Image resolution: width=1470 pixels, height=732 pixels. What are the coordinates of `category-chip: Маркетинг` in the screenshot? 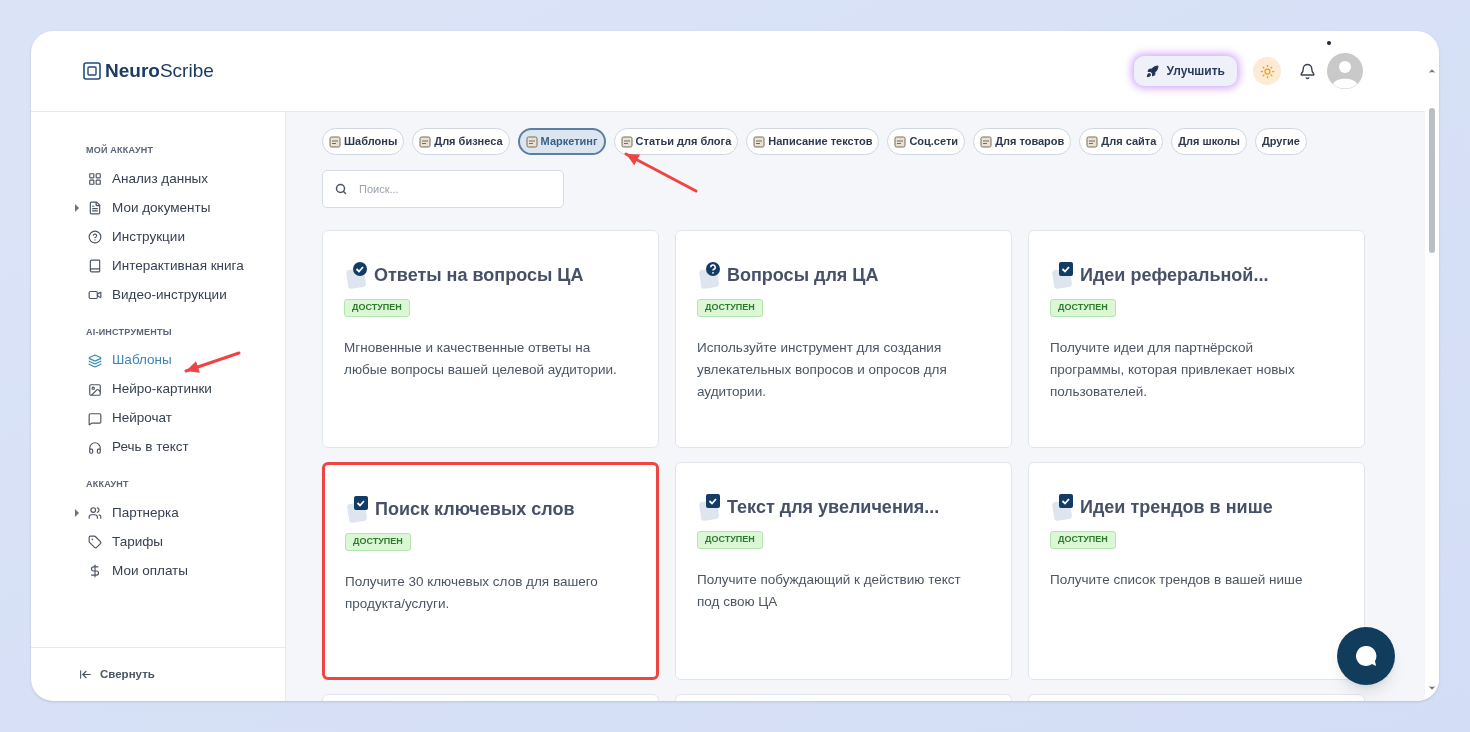 It's located at (561, 141).